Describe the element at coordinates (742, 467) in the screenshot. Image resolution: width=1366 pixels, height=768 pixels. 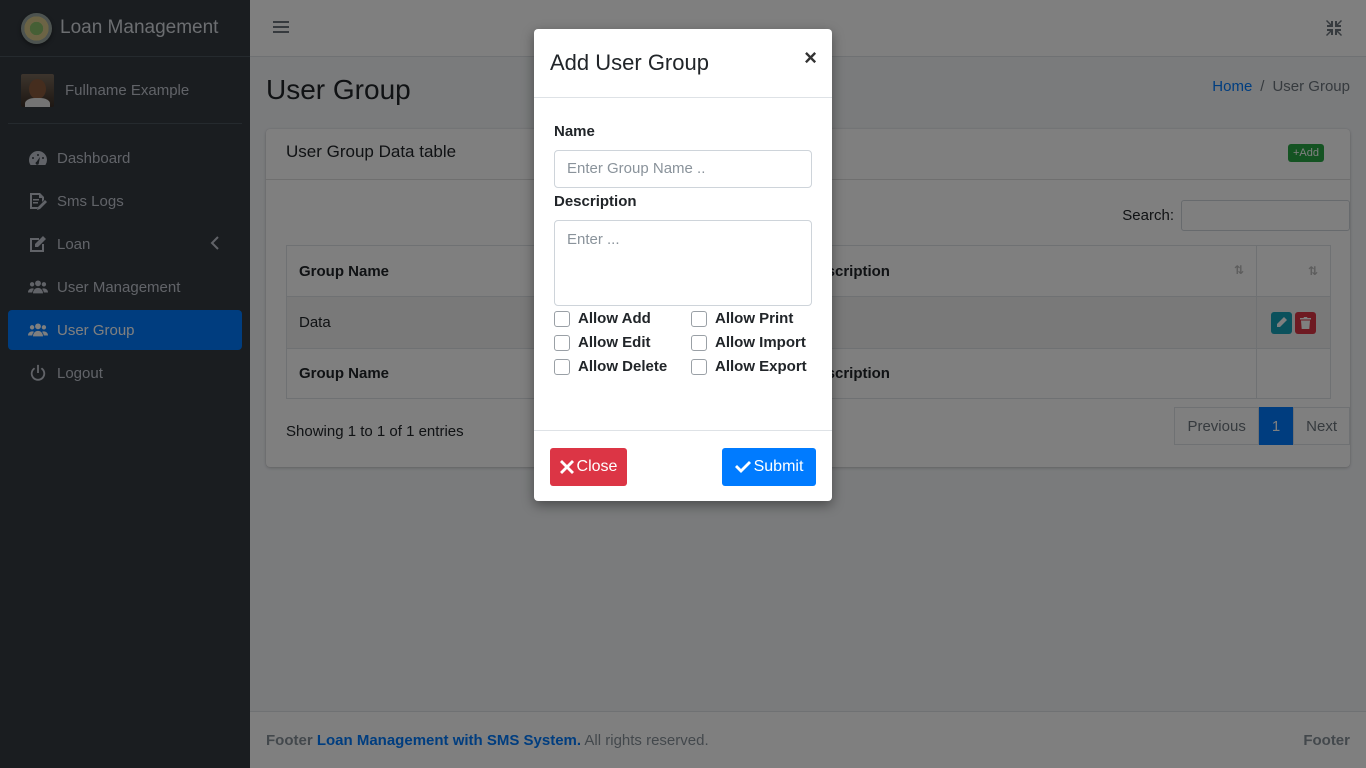
I see `check-icon` at that location.